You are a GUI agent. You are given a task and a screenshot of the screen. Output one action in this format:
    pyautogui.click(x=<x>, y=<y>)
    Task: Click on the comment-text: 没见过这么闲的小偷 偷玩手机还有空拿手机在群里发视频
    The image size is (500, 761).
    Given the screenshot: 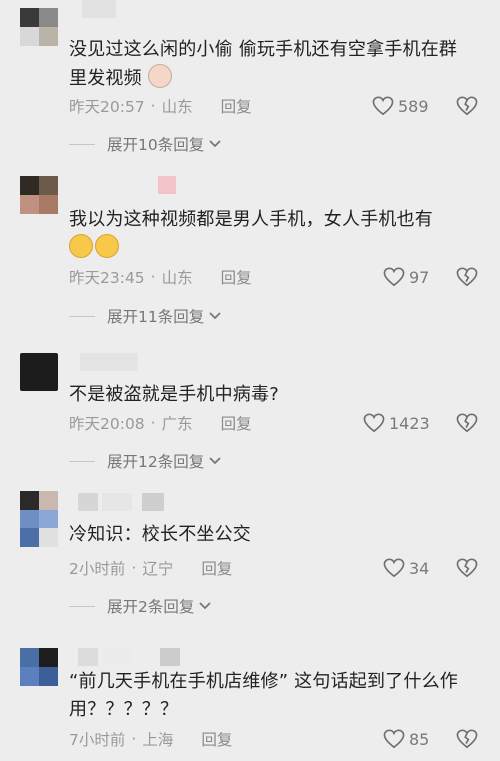 What is the action you would take?
    pyautogui.click(x=263, y=64)
    